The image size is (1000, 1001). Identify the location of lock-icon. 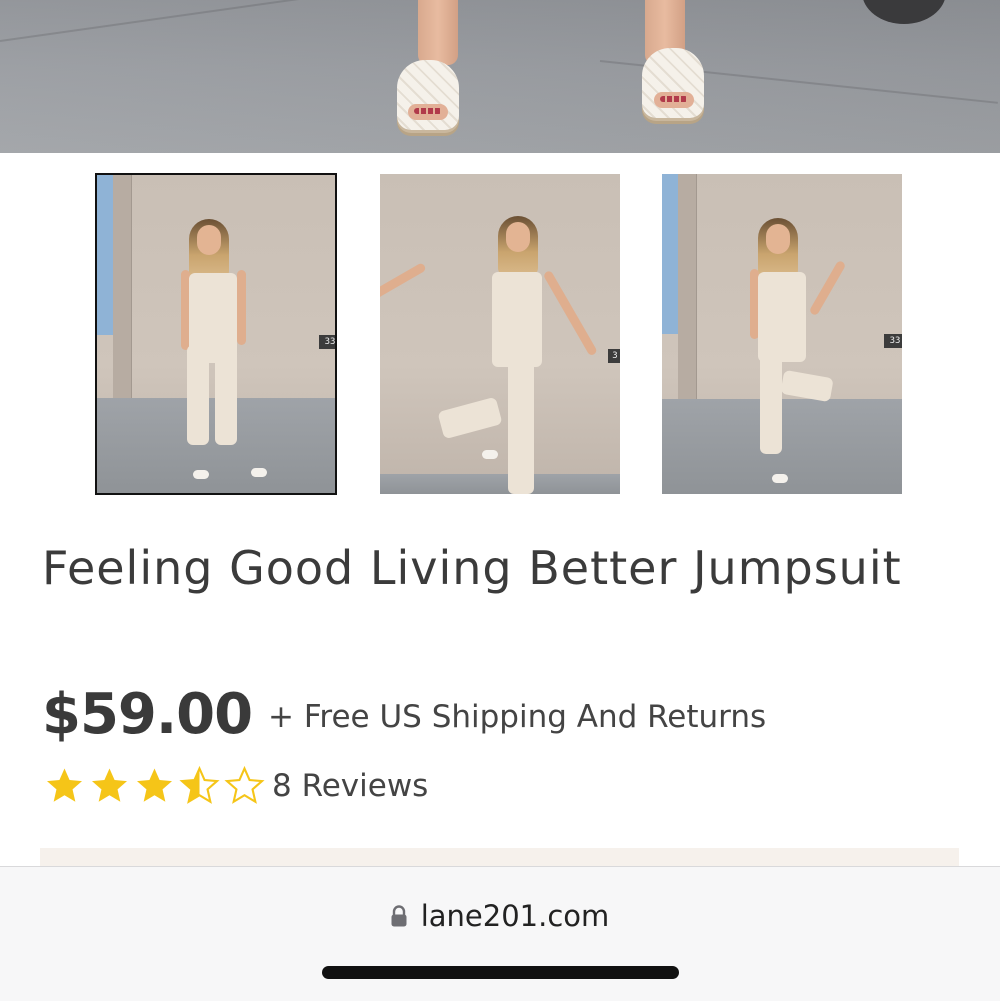
(399, 916).